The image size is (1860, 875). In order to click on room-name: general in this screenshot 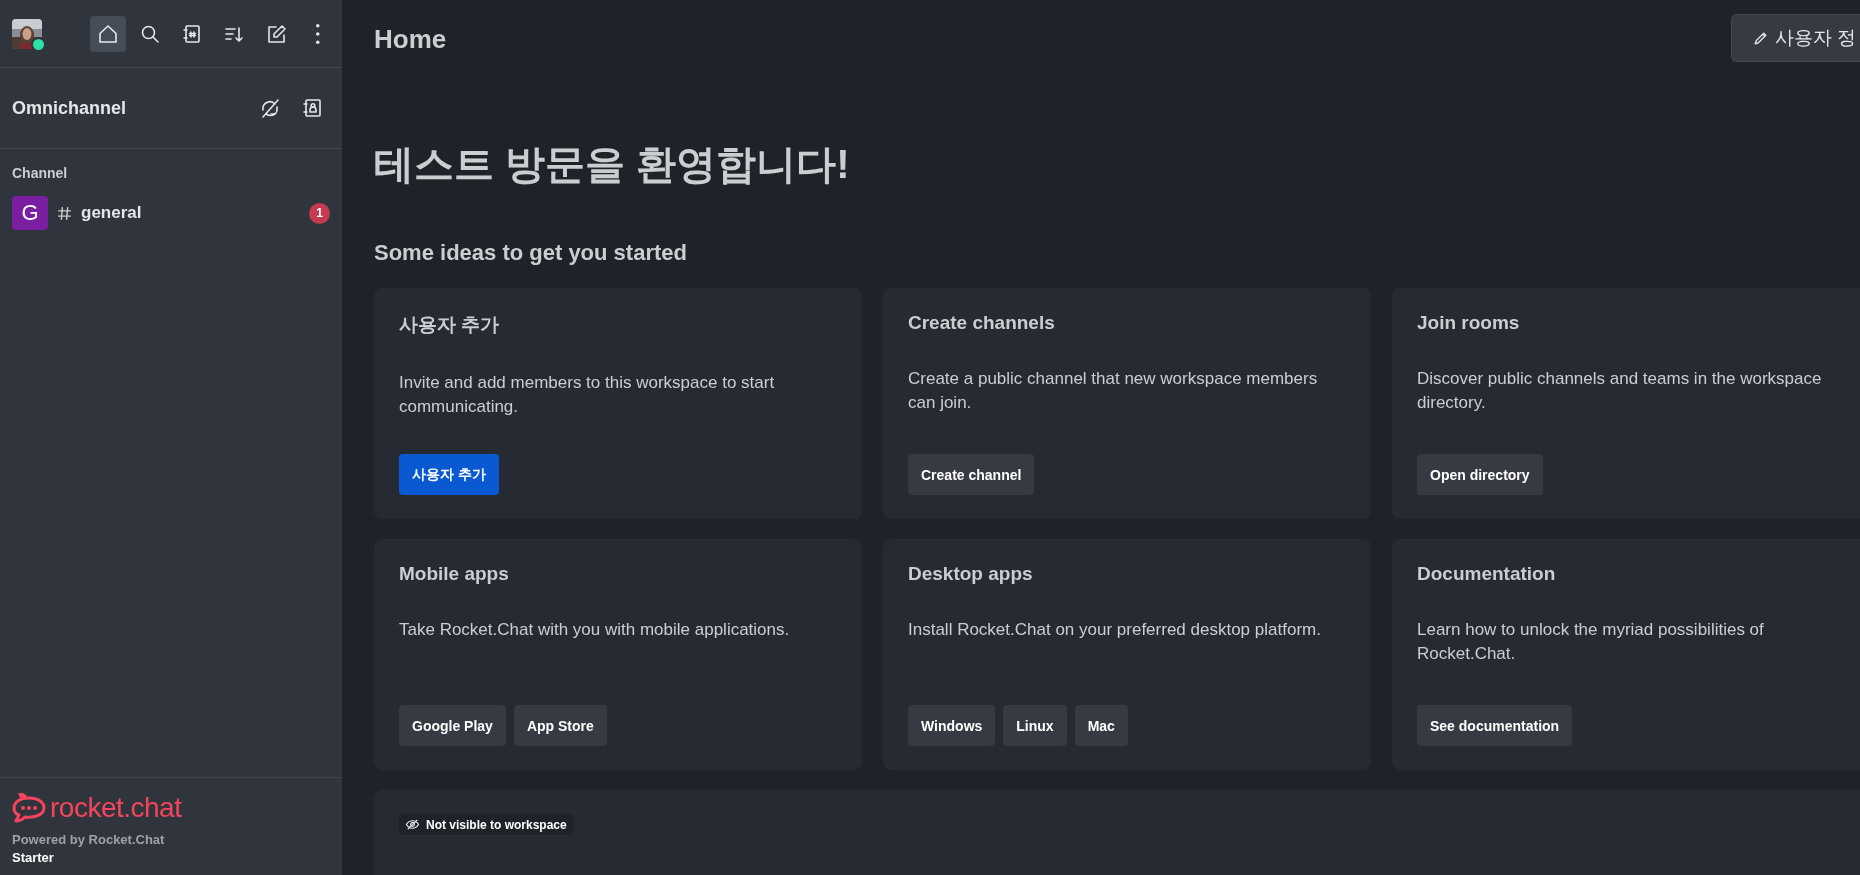, I will do `click(112, 213)`.